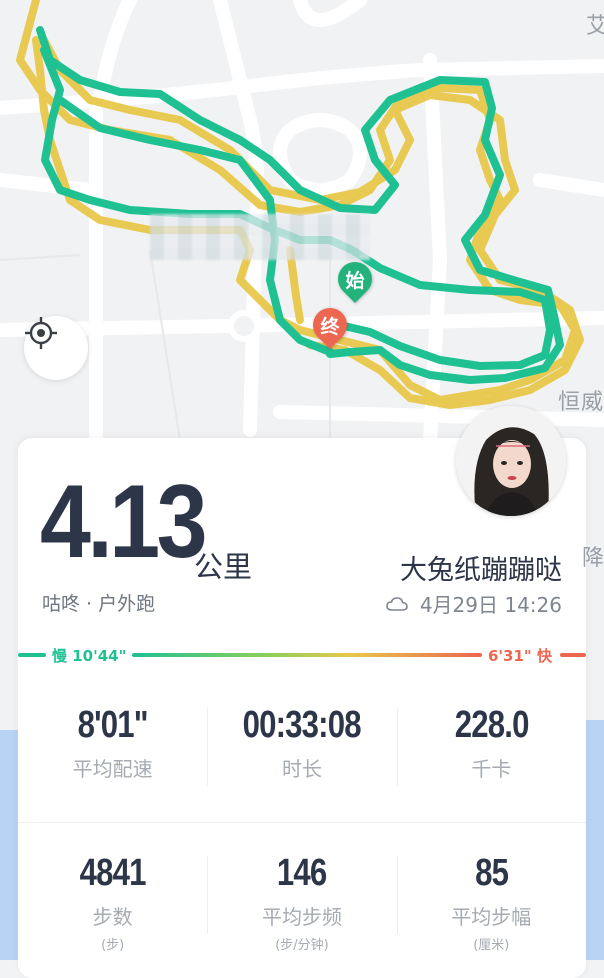  Describe the element at coordinates (491, 902) in the screenshot. I see `stat-stride: 85 平均步幅 (厘米)` at that location.